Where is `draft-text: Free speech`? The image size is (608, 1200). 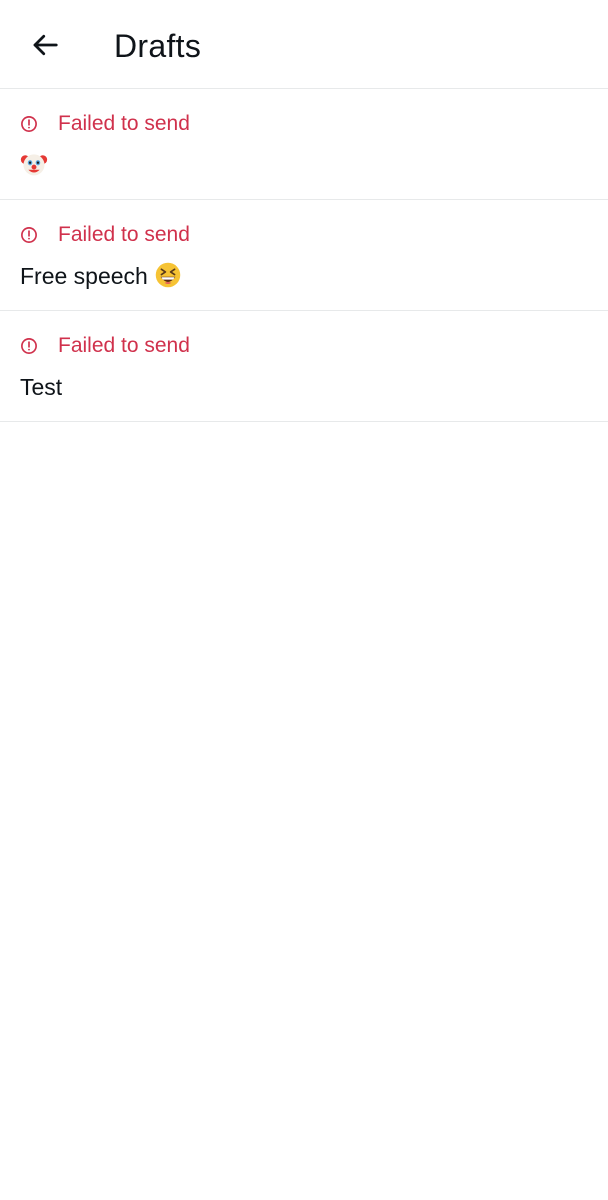
draft-text: Free speech is located at coordinates (87, 276).